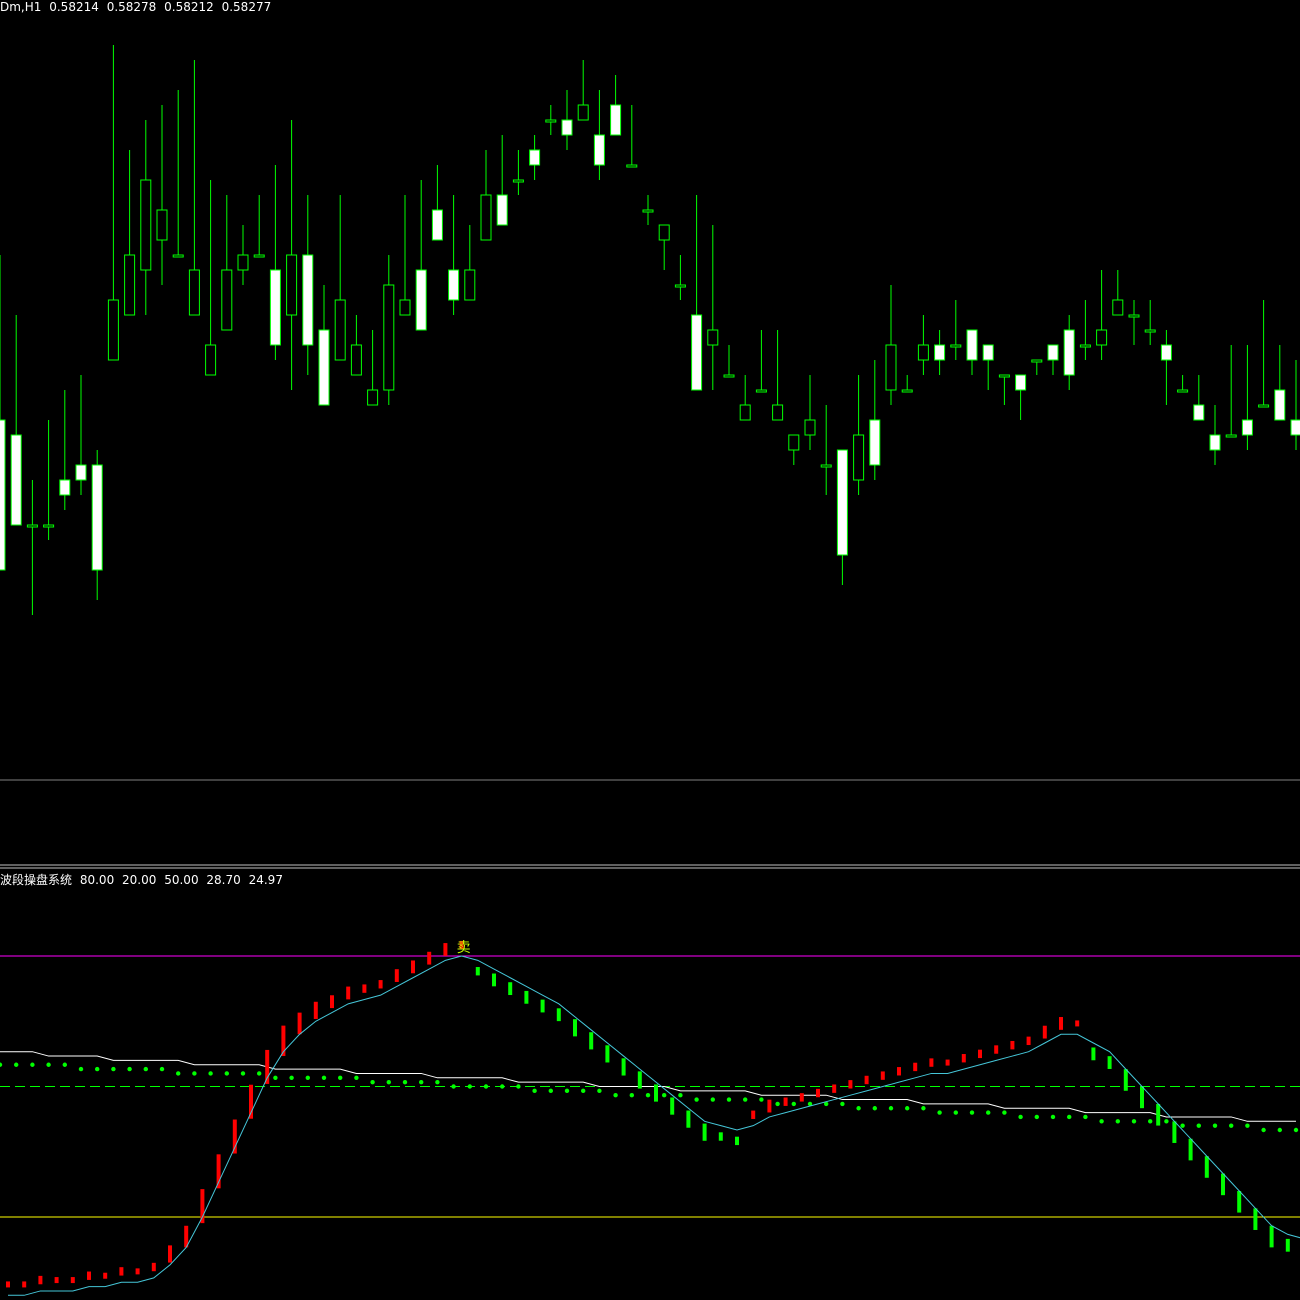 The image size is (1300, 1300). I want to click on indicator-name: 波段操盘系统, so click(36, 880).